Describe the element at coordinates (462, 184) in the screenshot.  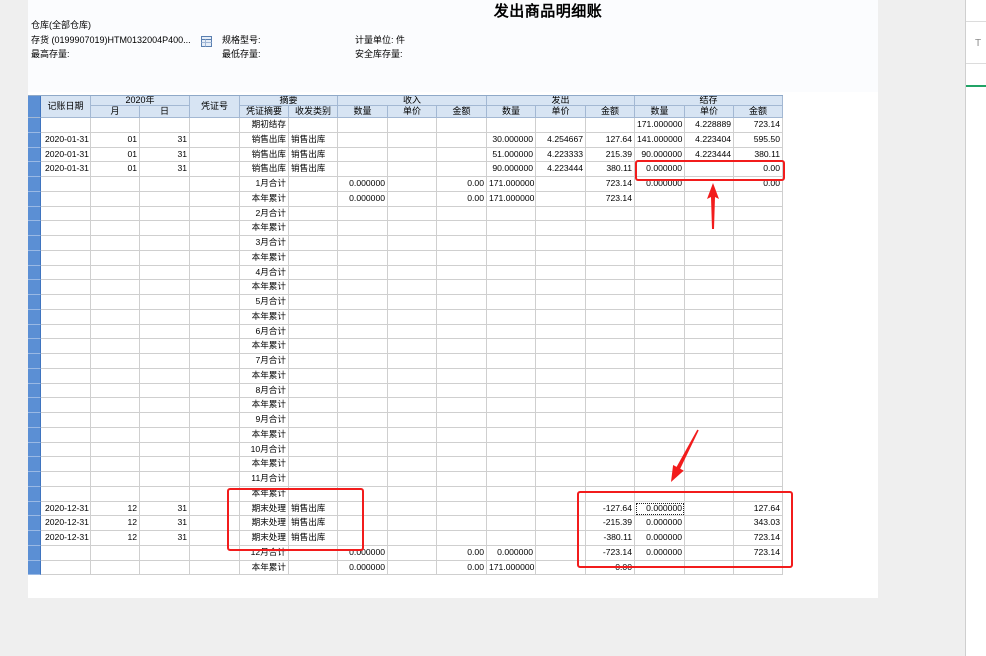
I see `cell-receipt-amount: 0.00` at that location.